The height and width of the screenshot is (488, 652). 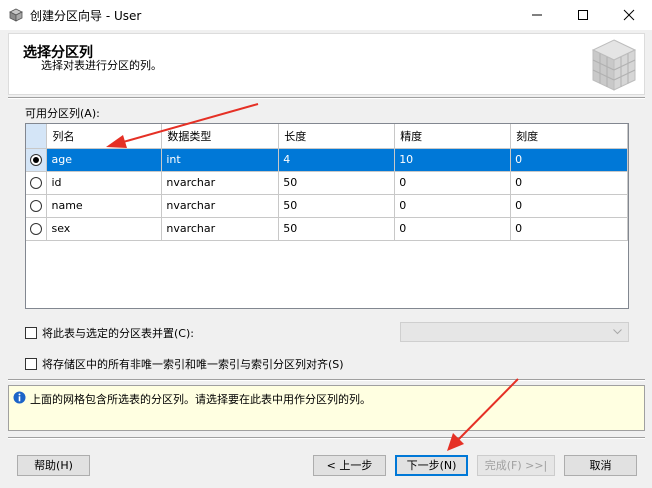 What do you see at coordinates (200, 399) in the screenshot?
I see `info-text: 上面的网格包含所选表的分区列。请选择要在此表中用作分区列的列。` at bounding box center [200, 399].